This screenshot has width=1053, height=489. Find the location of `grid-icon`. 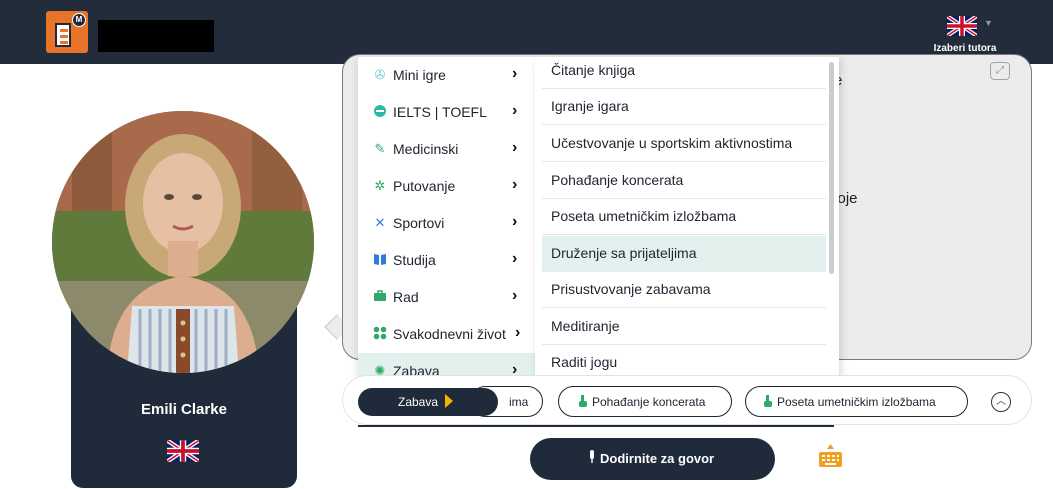

grid-icon is located at coordinates (380, 334).